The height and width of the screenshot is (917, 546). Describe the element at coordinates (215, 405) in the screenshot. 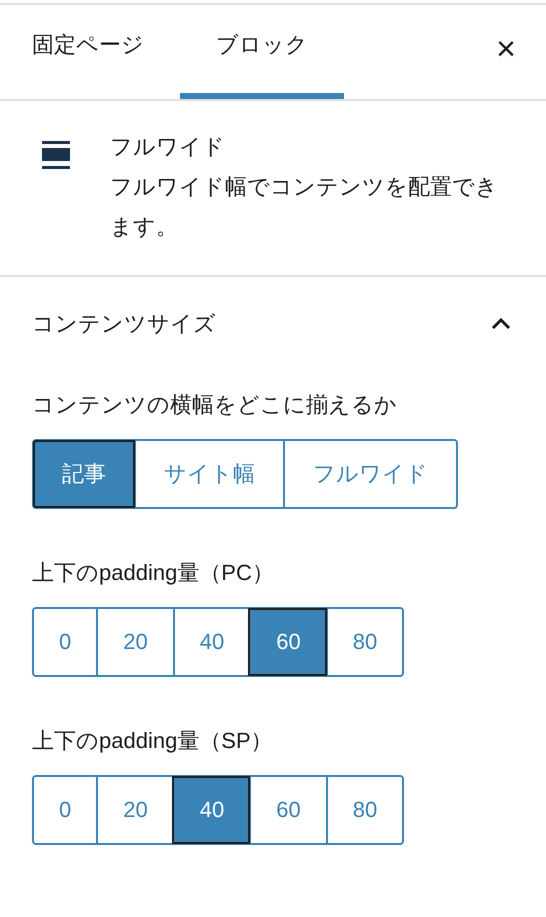

I see `option-label: コンテンツの横幅をどこに揃えるか` at that location.